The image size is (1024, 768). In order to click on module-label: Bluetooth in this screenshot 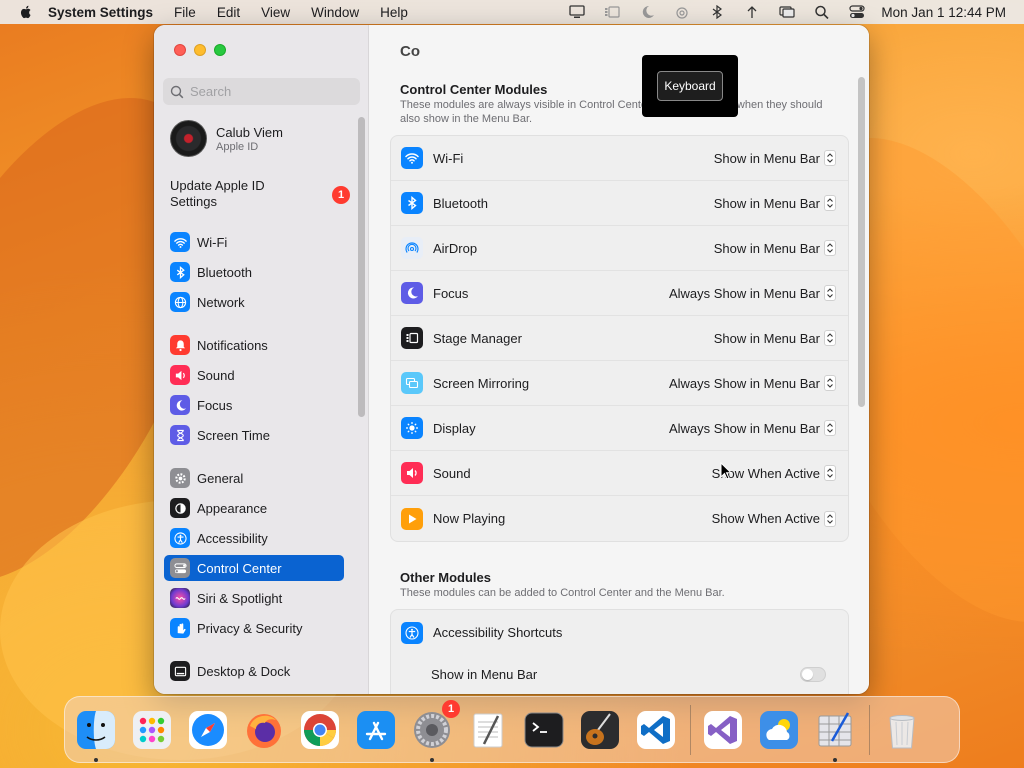, I will do `click(460, 203)`.